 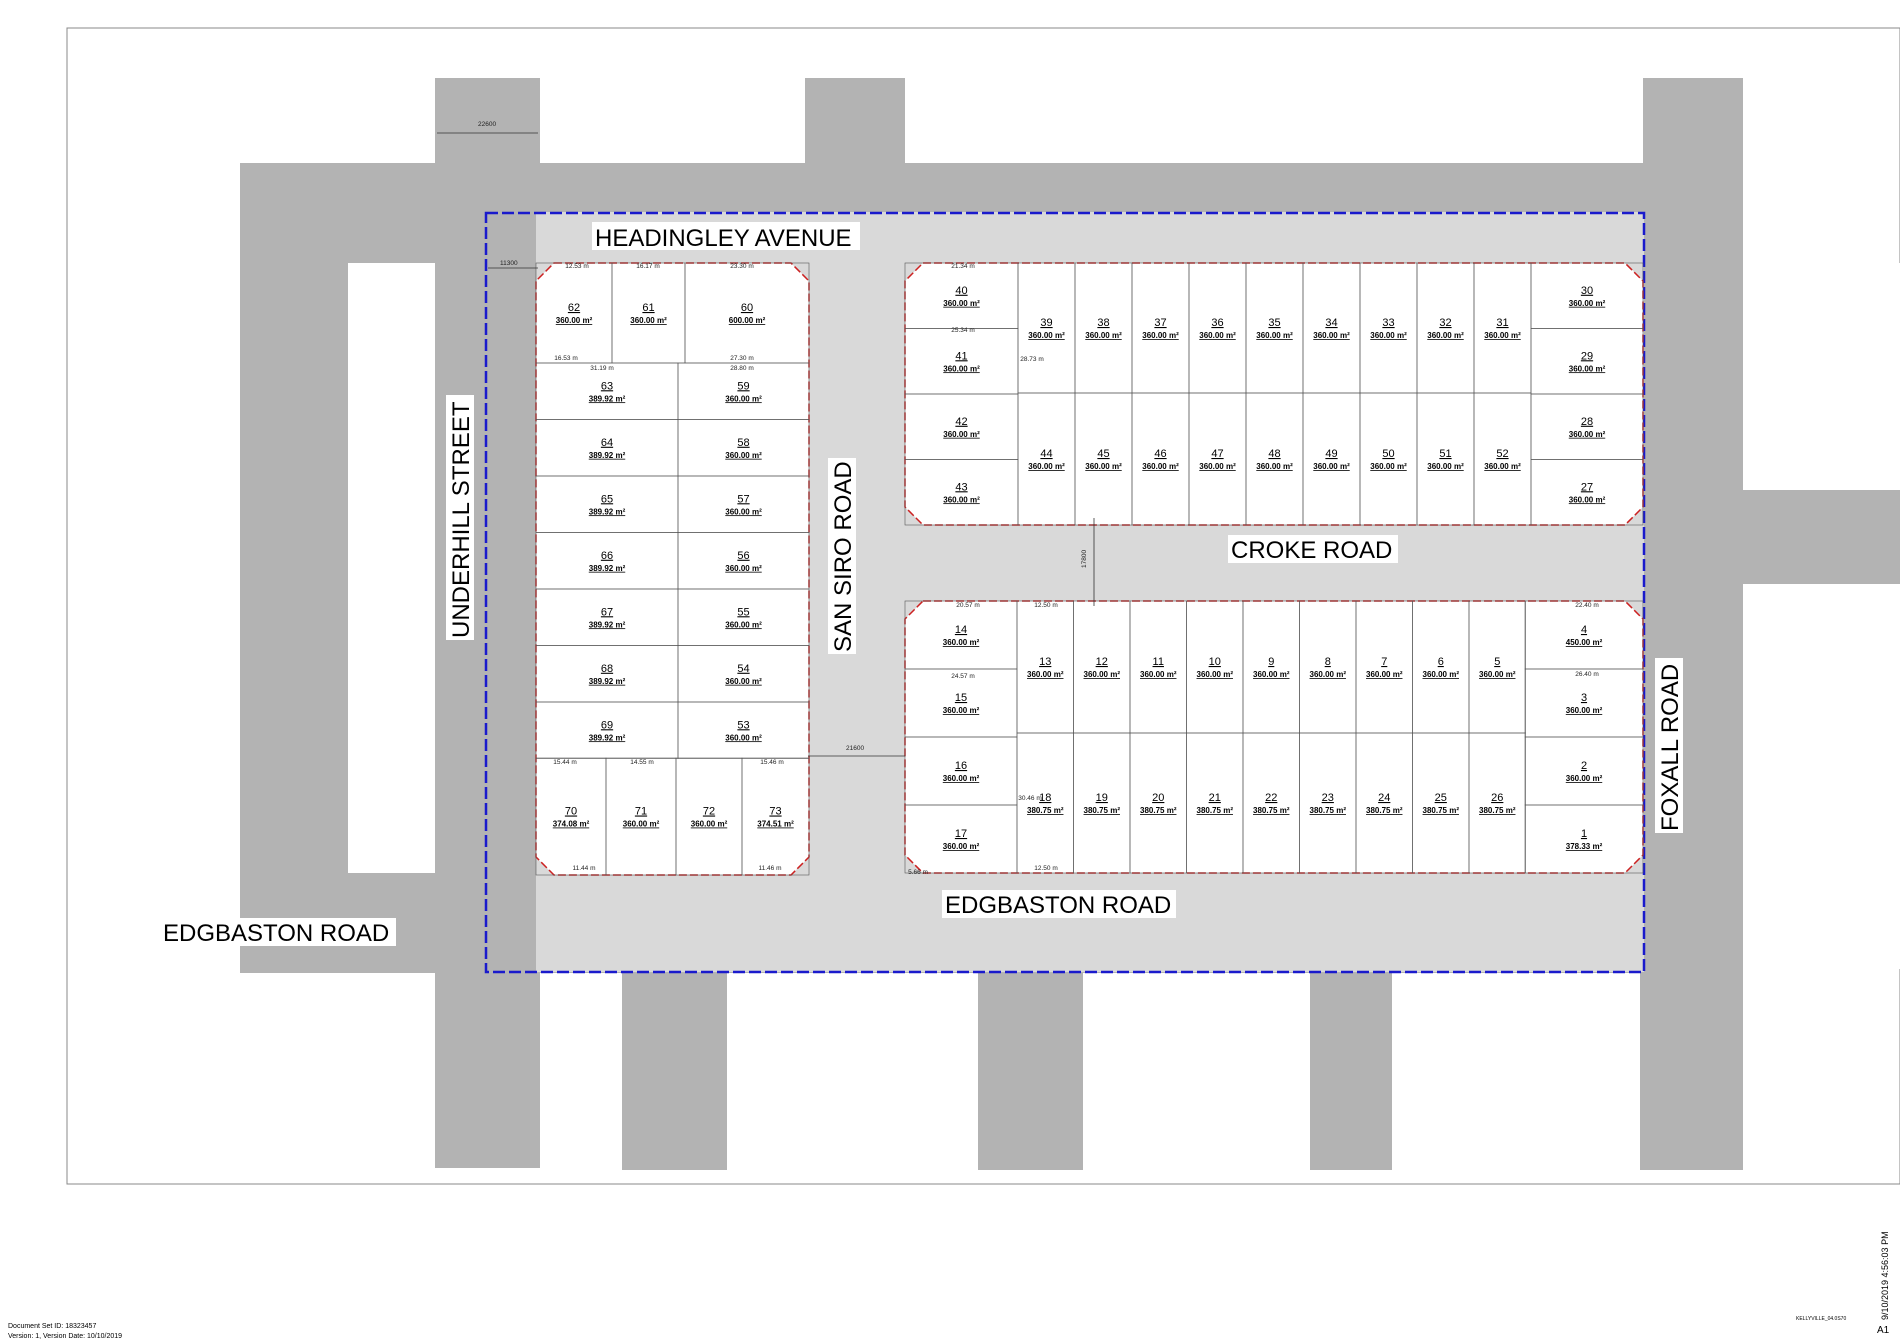 I want to click on dim-17800: 17800, so click(x=1084, y=559).